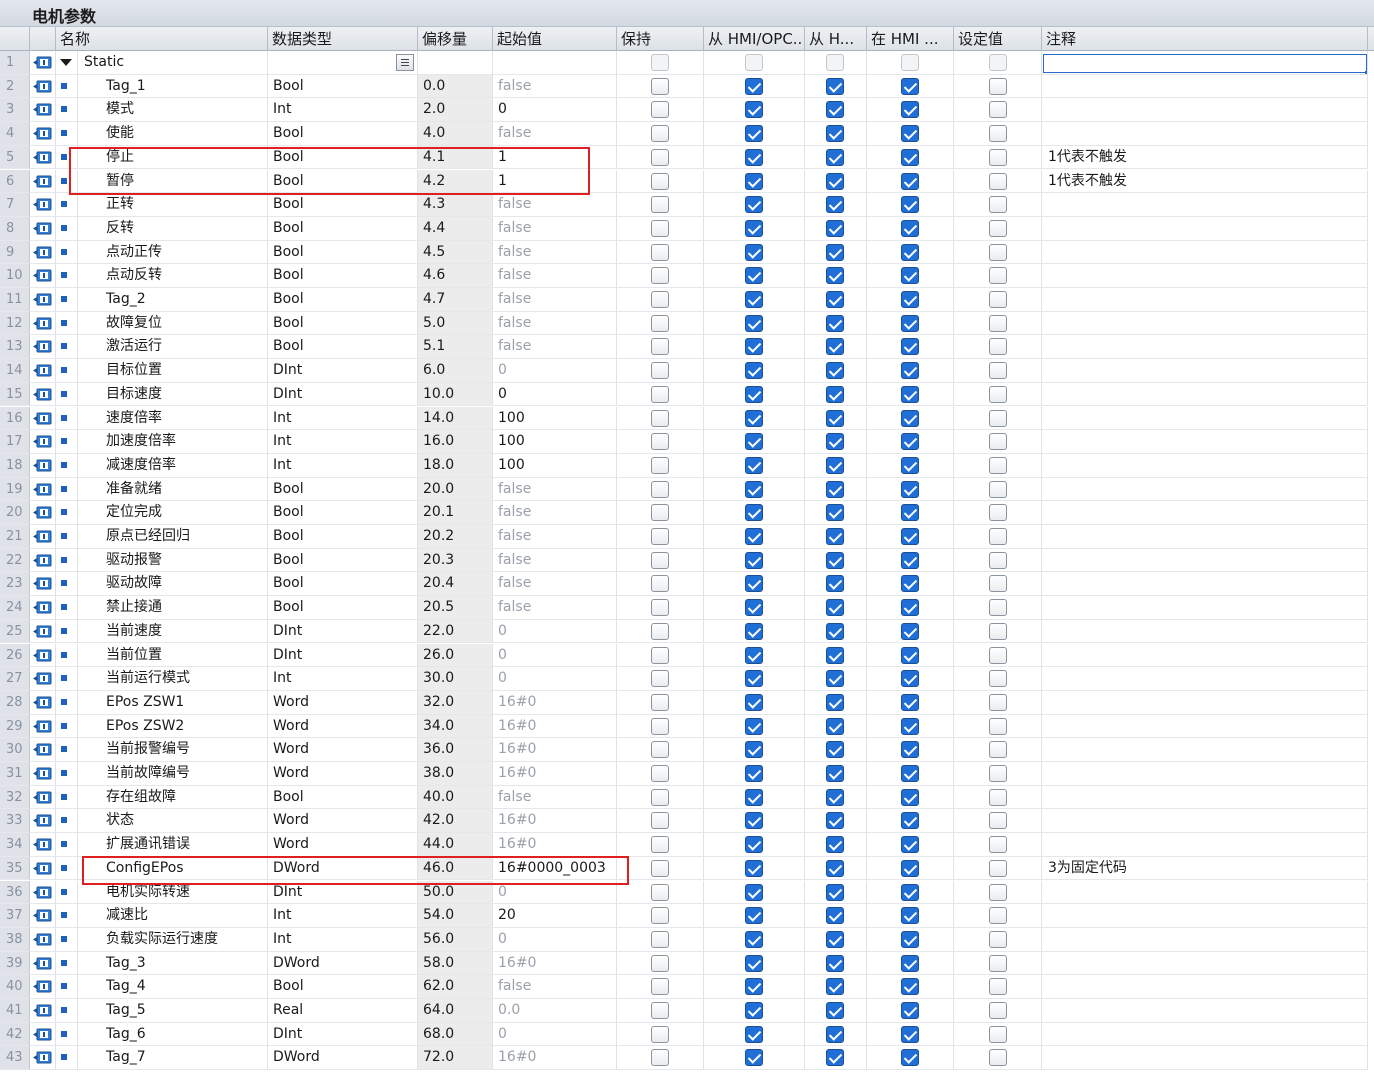  Describe the element at coordinates (687, 442) in the screenshot. I see `table-row: 17 加速度倍率 Int 16.0 100` at that location.